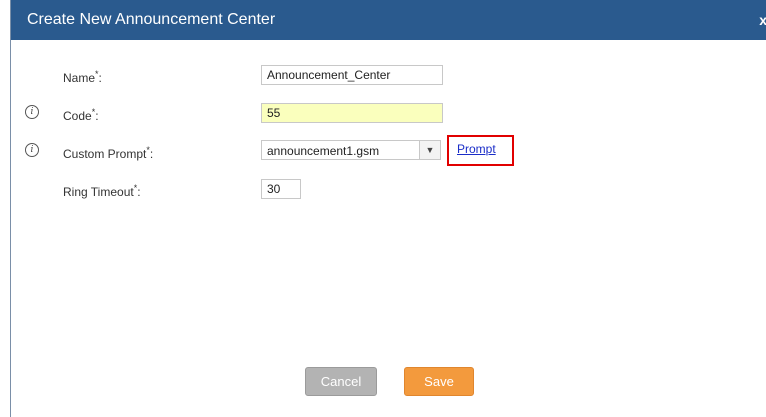  I want to click on prompt-link-highlight: Prompt, so click(480, 150).